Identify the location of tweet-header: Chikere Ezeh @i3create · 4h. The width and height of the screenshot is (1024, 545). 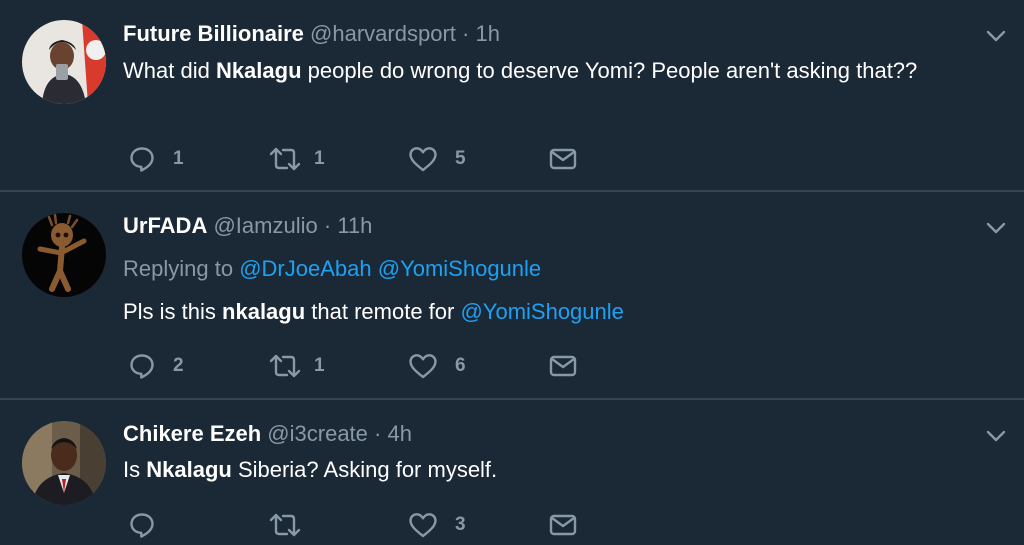
(267, 434).